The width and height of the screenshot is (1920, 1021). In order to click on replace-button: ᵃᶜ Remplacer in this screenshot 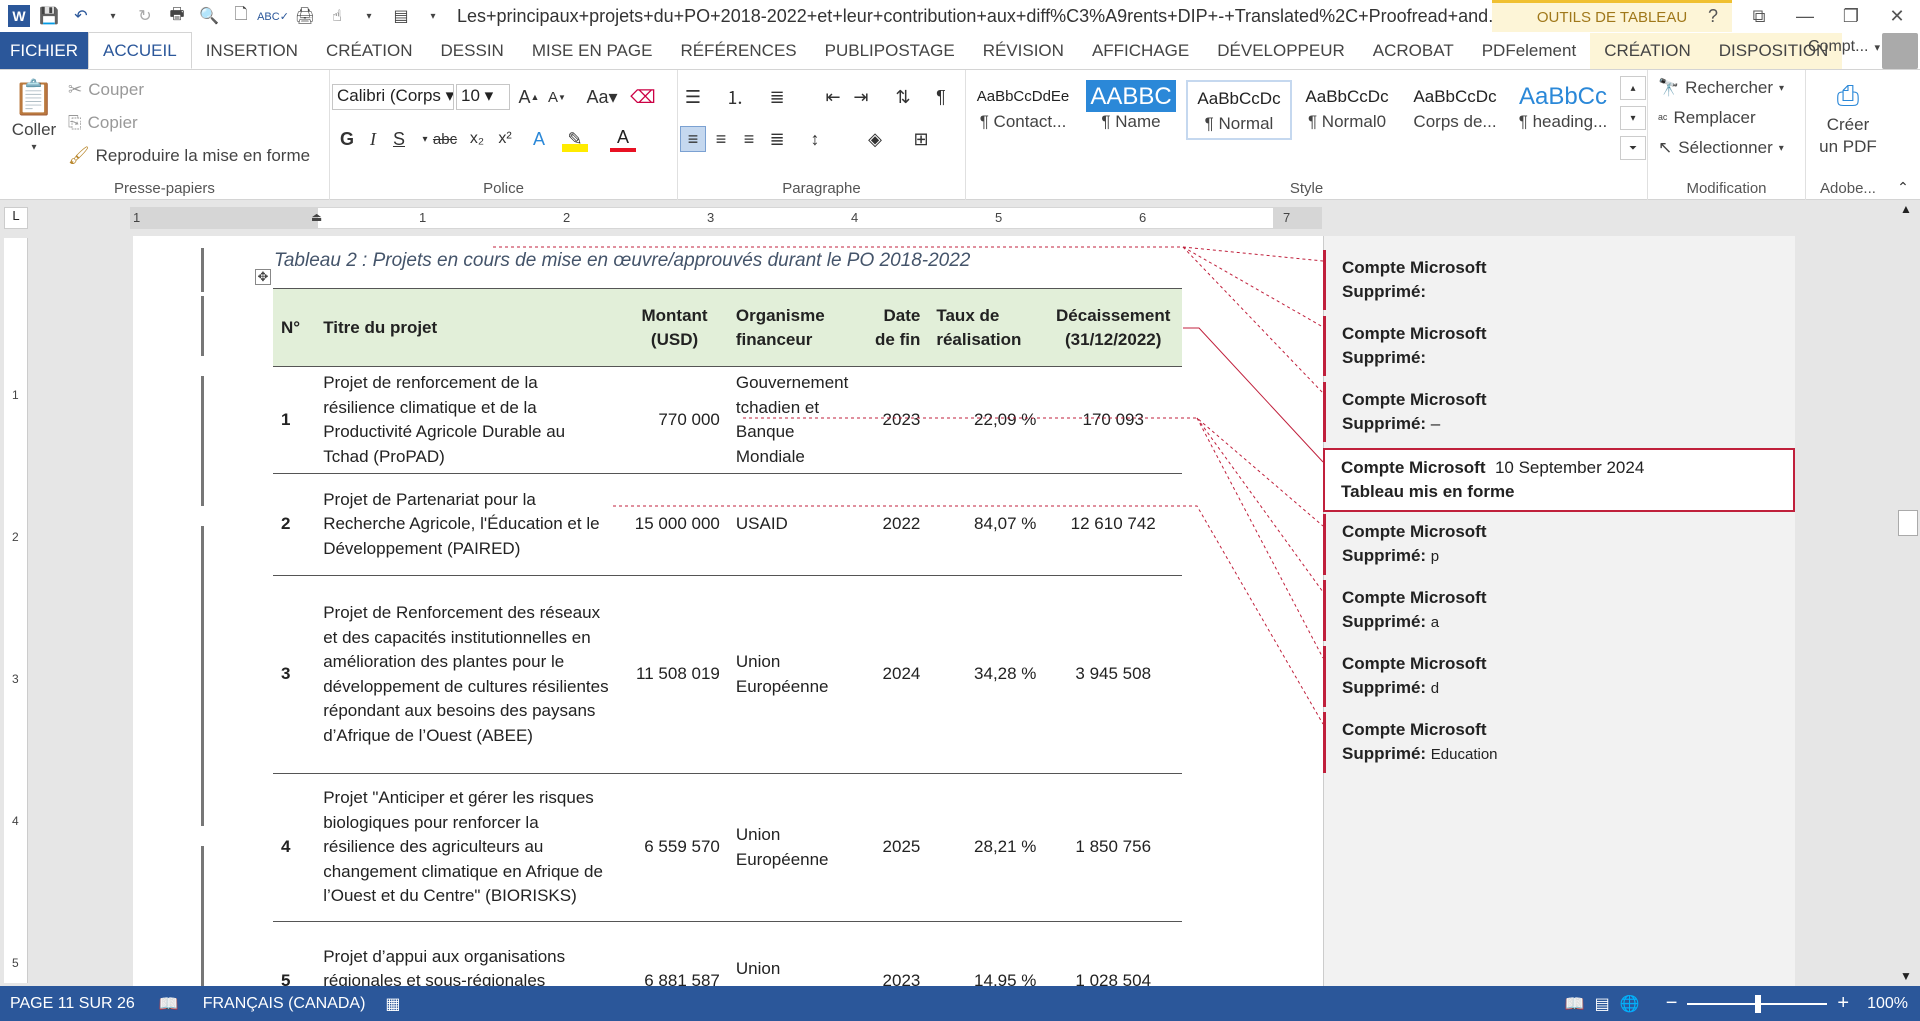, I will do `click(1707, 118)`.